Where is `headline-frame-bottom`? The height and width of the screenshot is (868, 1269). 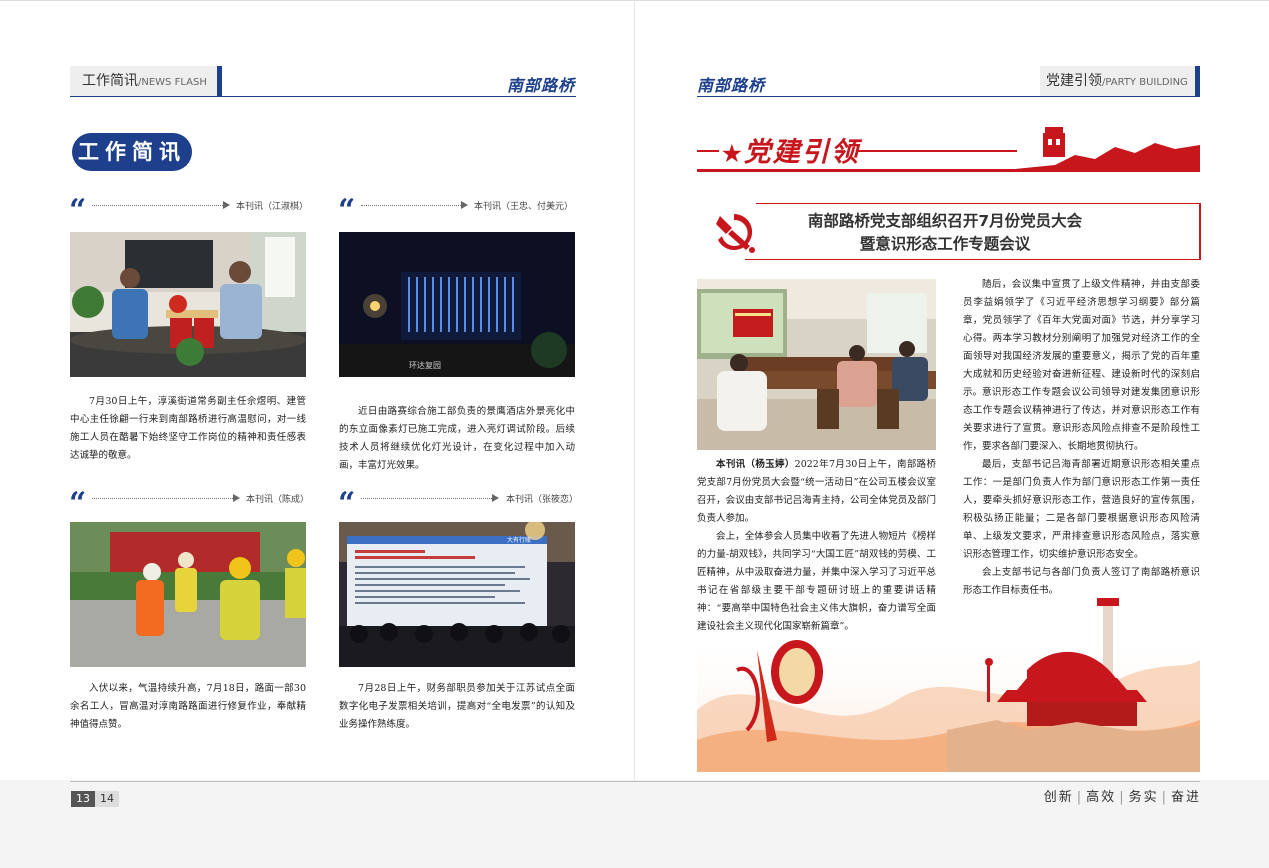
headline-frame-bottom is located at coordinates (972, 259).